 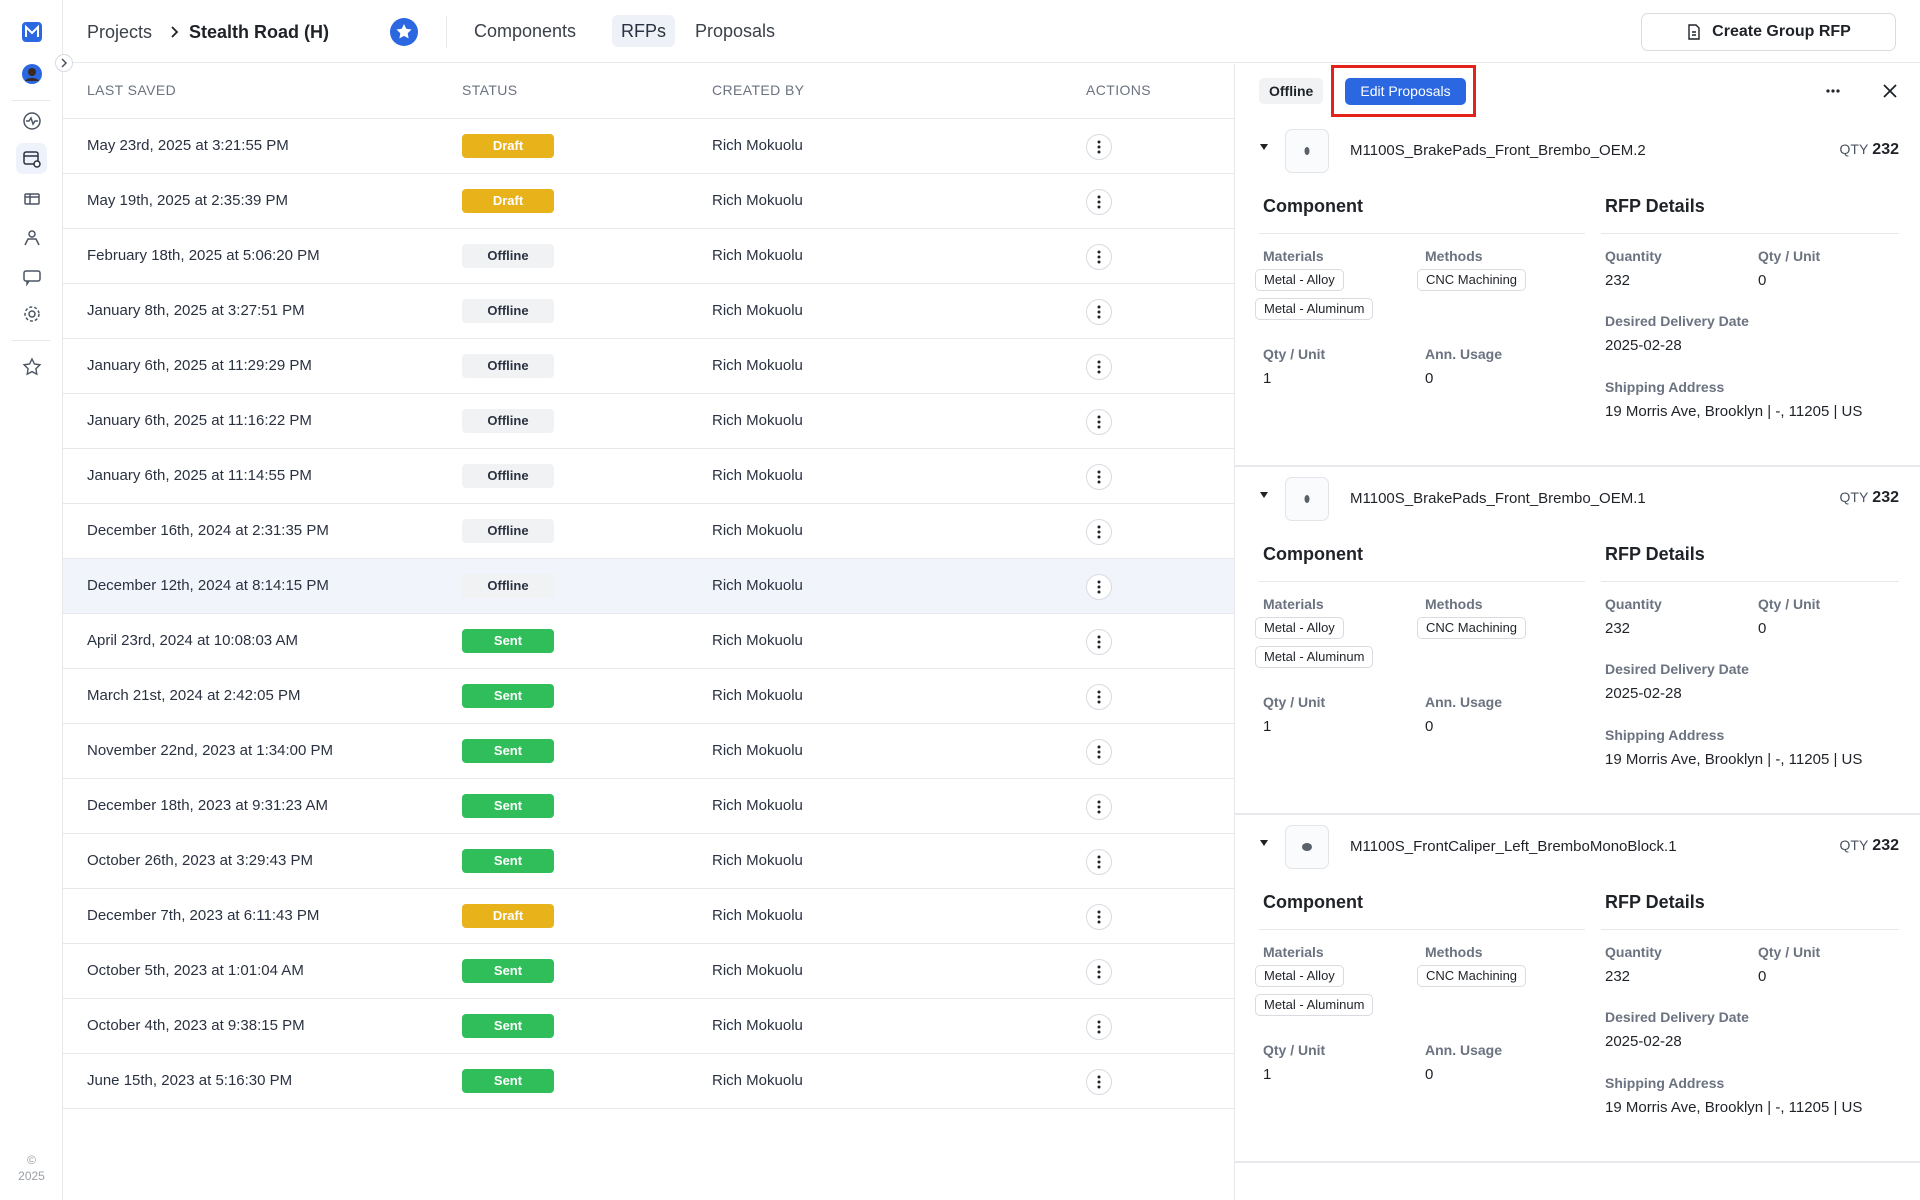 What do you see at coordinates (758, 90) in the screenshot?
I see `column-created-by: CREATED BY` at bounding box center [758, 90].